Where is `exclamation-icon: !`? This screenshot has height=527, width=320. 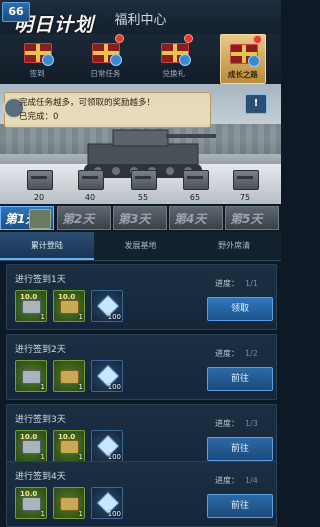 exclamation-icon: ! is located at coordinates (256, 104).